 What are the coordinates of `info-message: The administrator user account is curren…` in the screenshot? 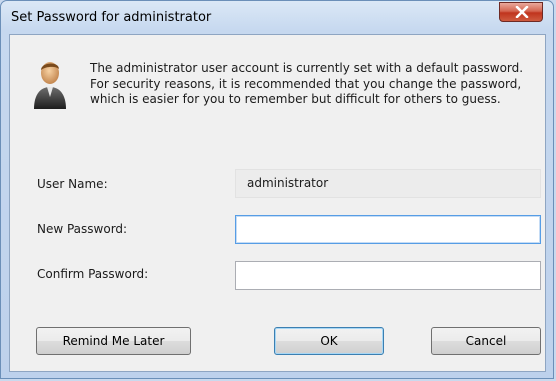 It's located at (307, 83).